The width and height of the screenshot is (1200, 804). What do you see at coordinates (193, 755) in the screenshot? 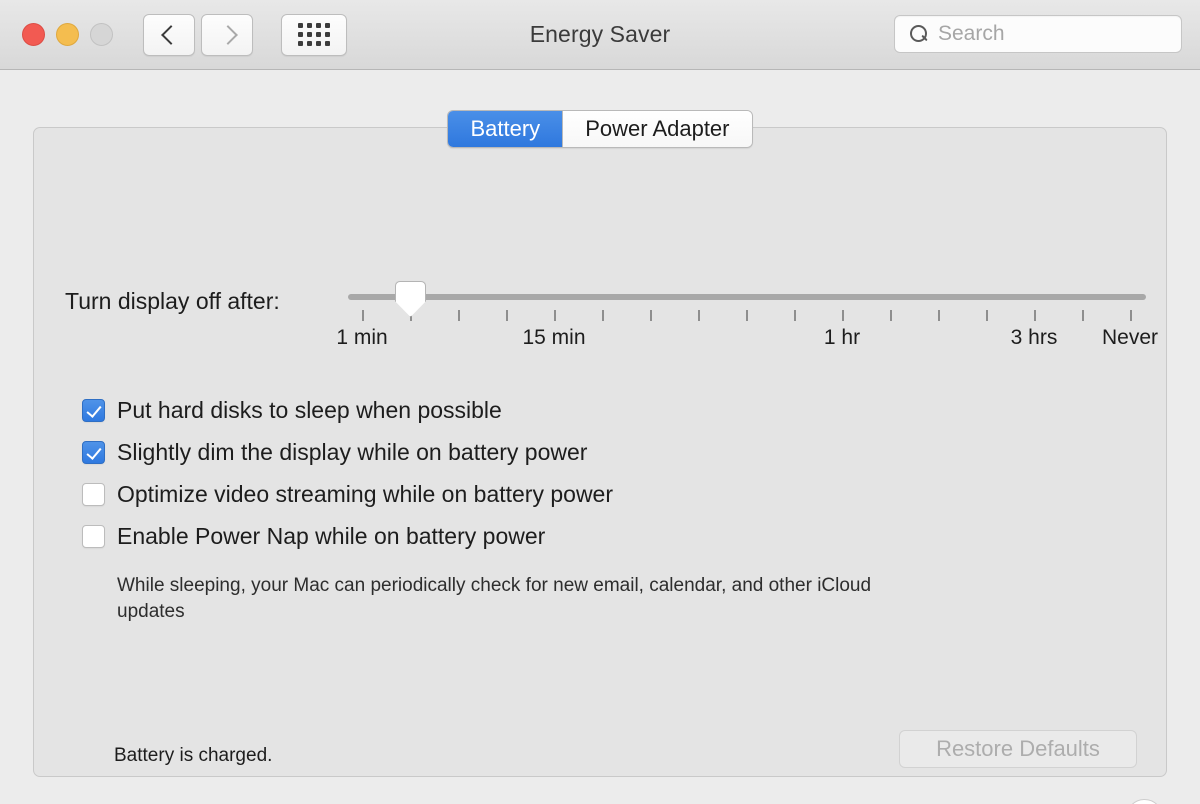
I see `battery-status-text: Battery is charged.` at bounding box center [193, 755].